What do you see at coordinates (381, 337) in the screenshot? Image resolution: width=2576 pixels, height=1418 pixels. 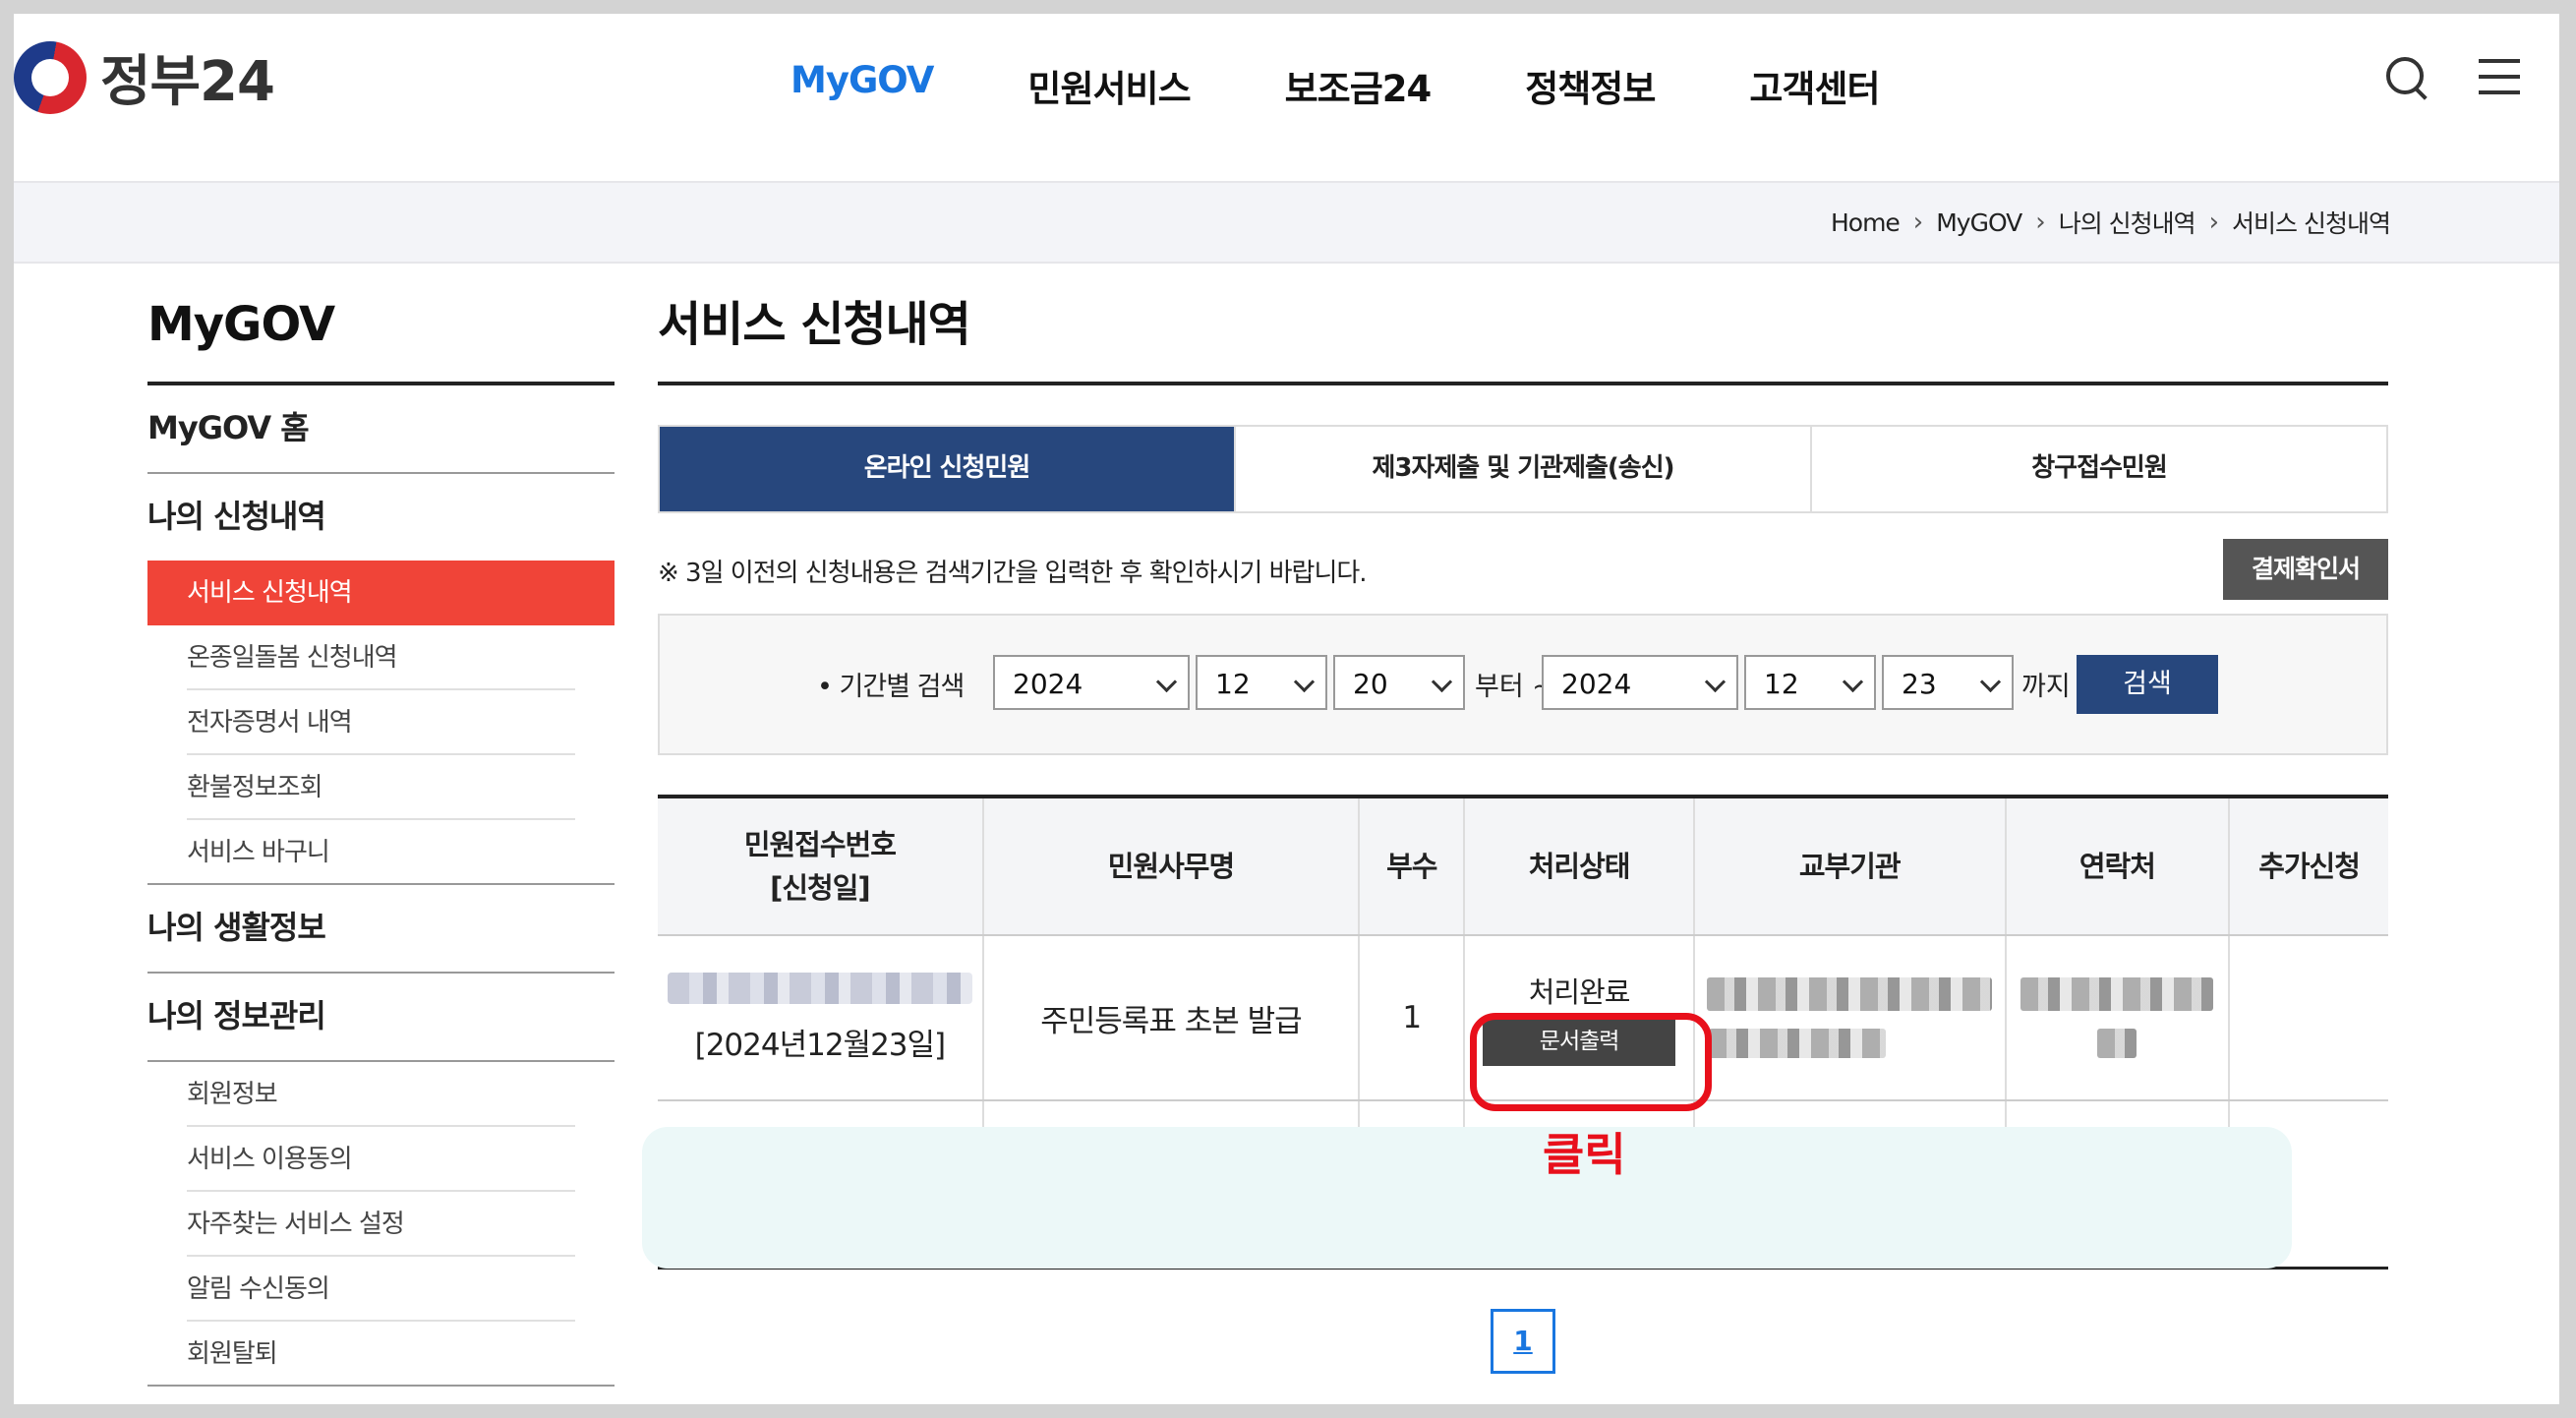 I see `sidebar-title: MyGOV` at bounding box center [381, 337].